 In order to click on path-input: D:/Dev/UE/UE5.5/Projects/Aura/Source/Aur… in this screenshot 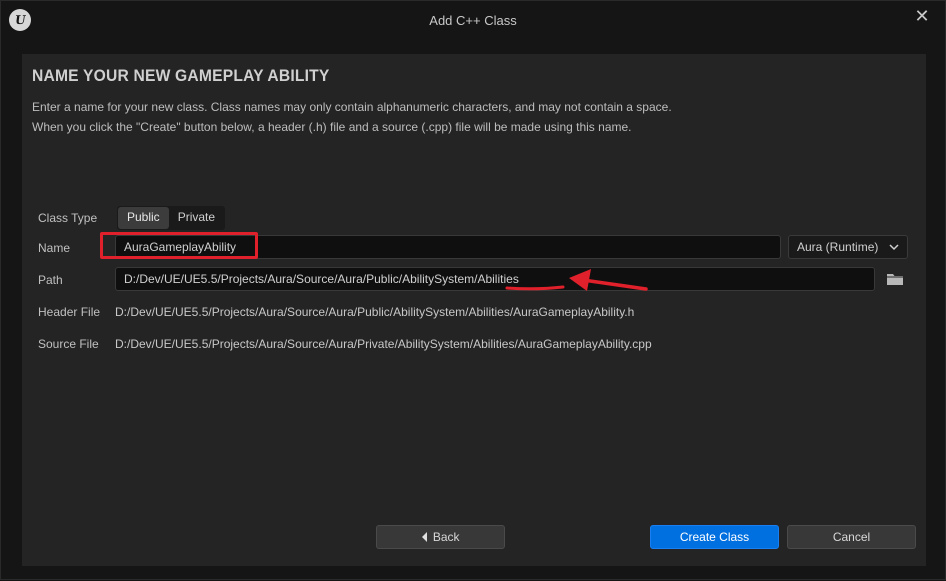, I will do `click(495, 279)`.